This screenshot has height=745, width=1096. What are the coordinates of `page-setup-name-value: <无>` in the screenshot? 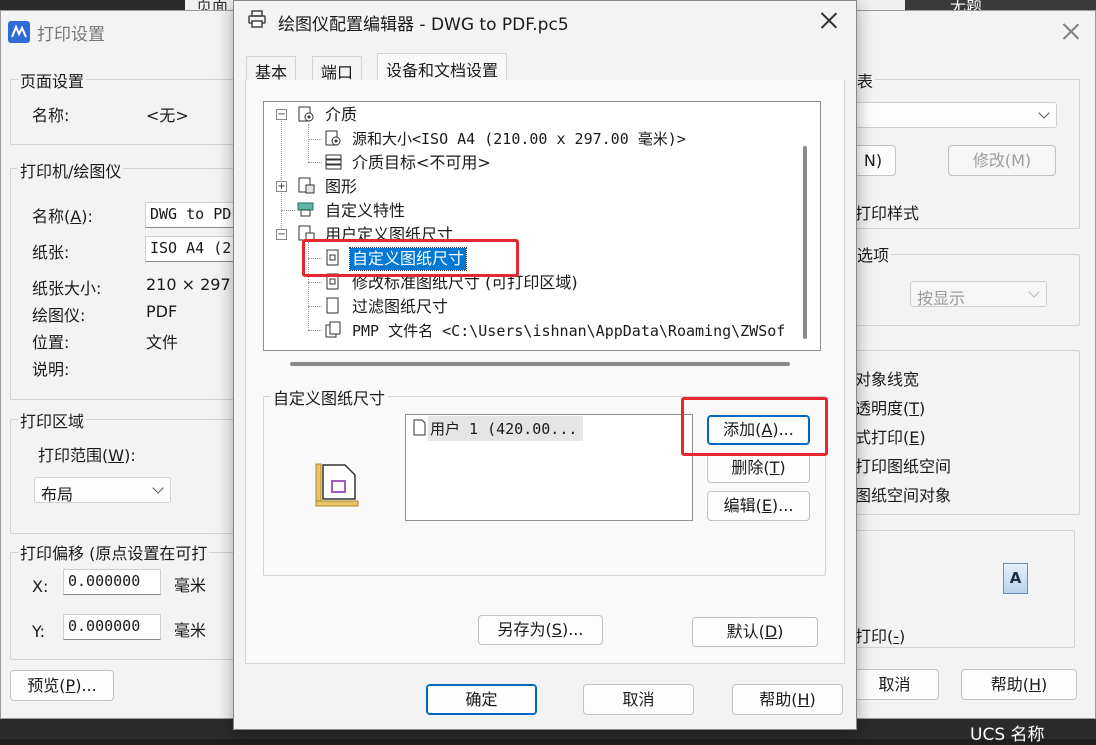 It's located at (167, 115).